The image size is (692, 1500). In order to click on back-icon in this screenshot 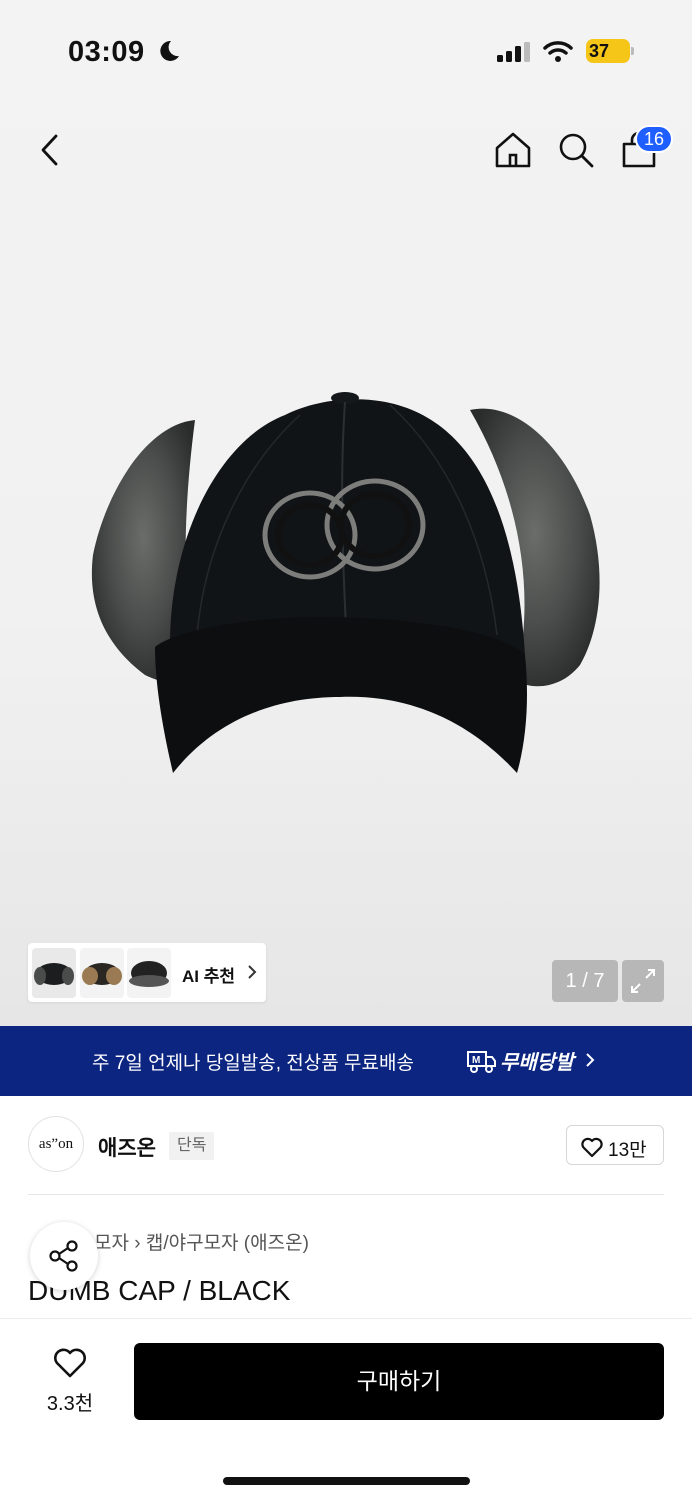, I will do `click(52, 150)`.